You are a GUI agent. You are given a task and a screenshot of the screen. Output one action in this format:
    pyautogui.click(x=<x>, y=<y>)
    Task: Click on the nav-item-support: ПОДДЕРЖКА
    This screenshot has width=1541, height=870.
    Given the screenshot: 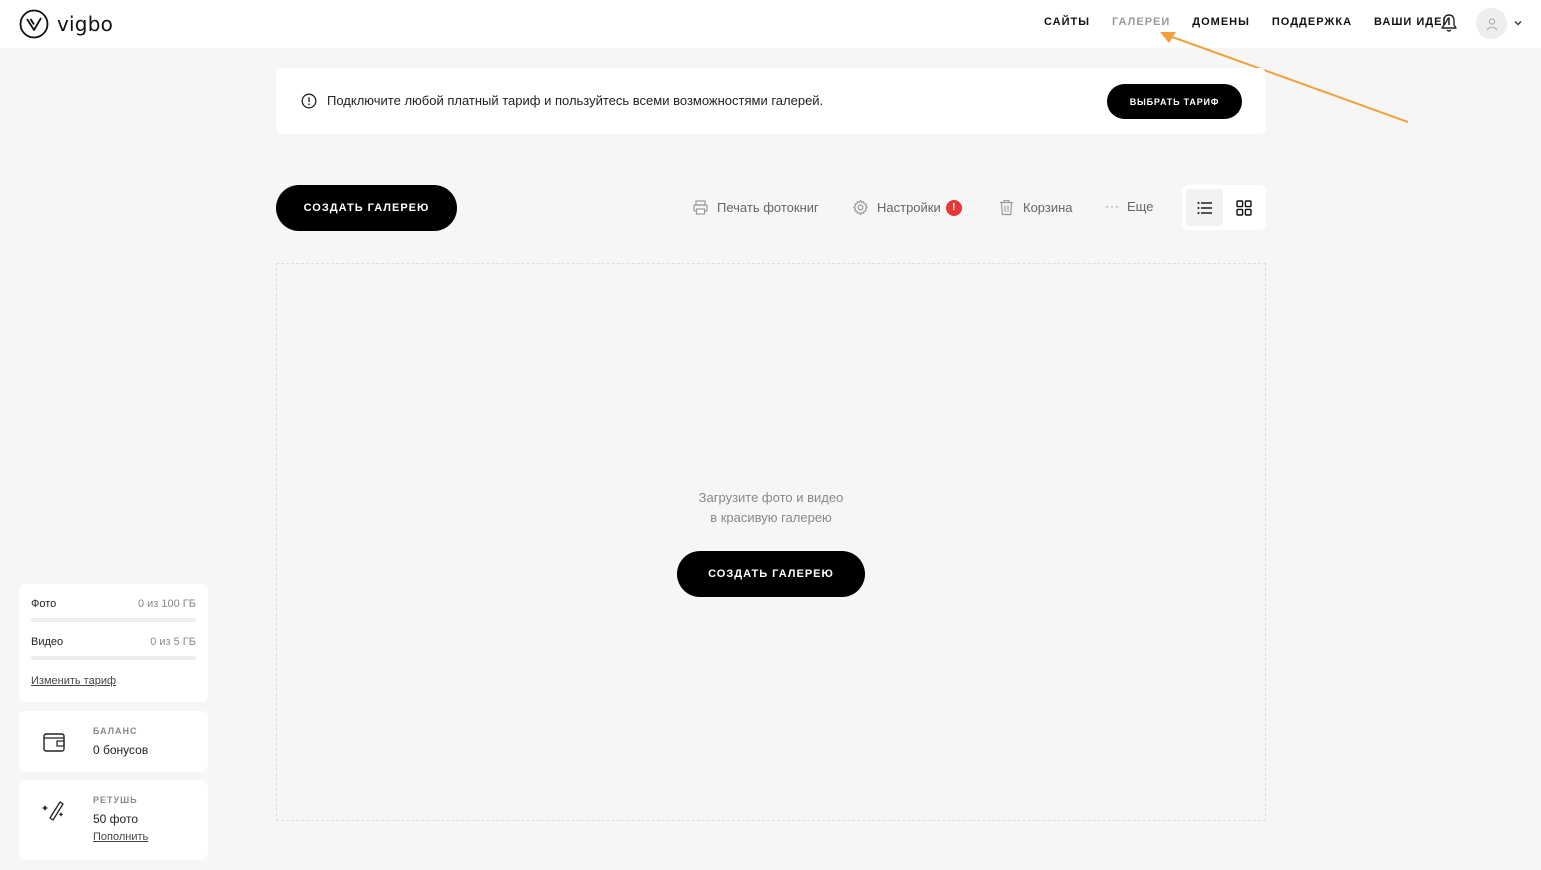 What is the action you would take?
    pyautogui.click(x=1312, y=22)
    